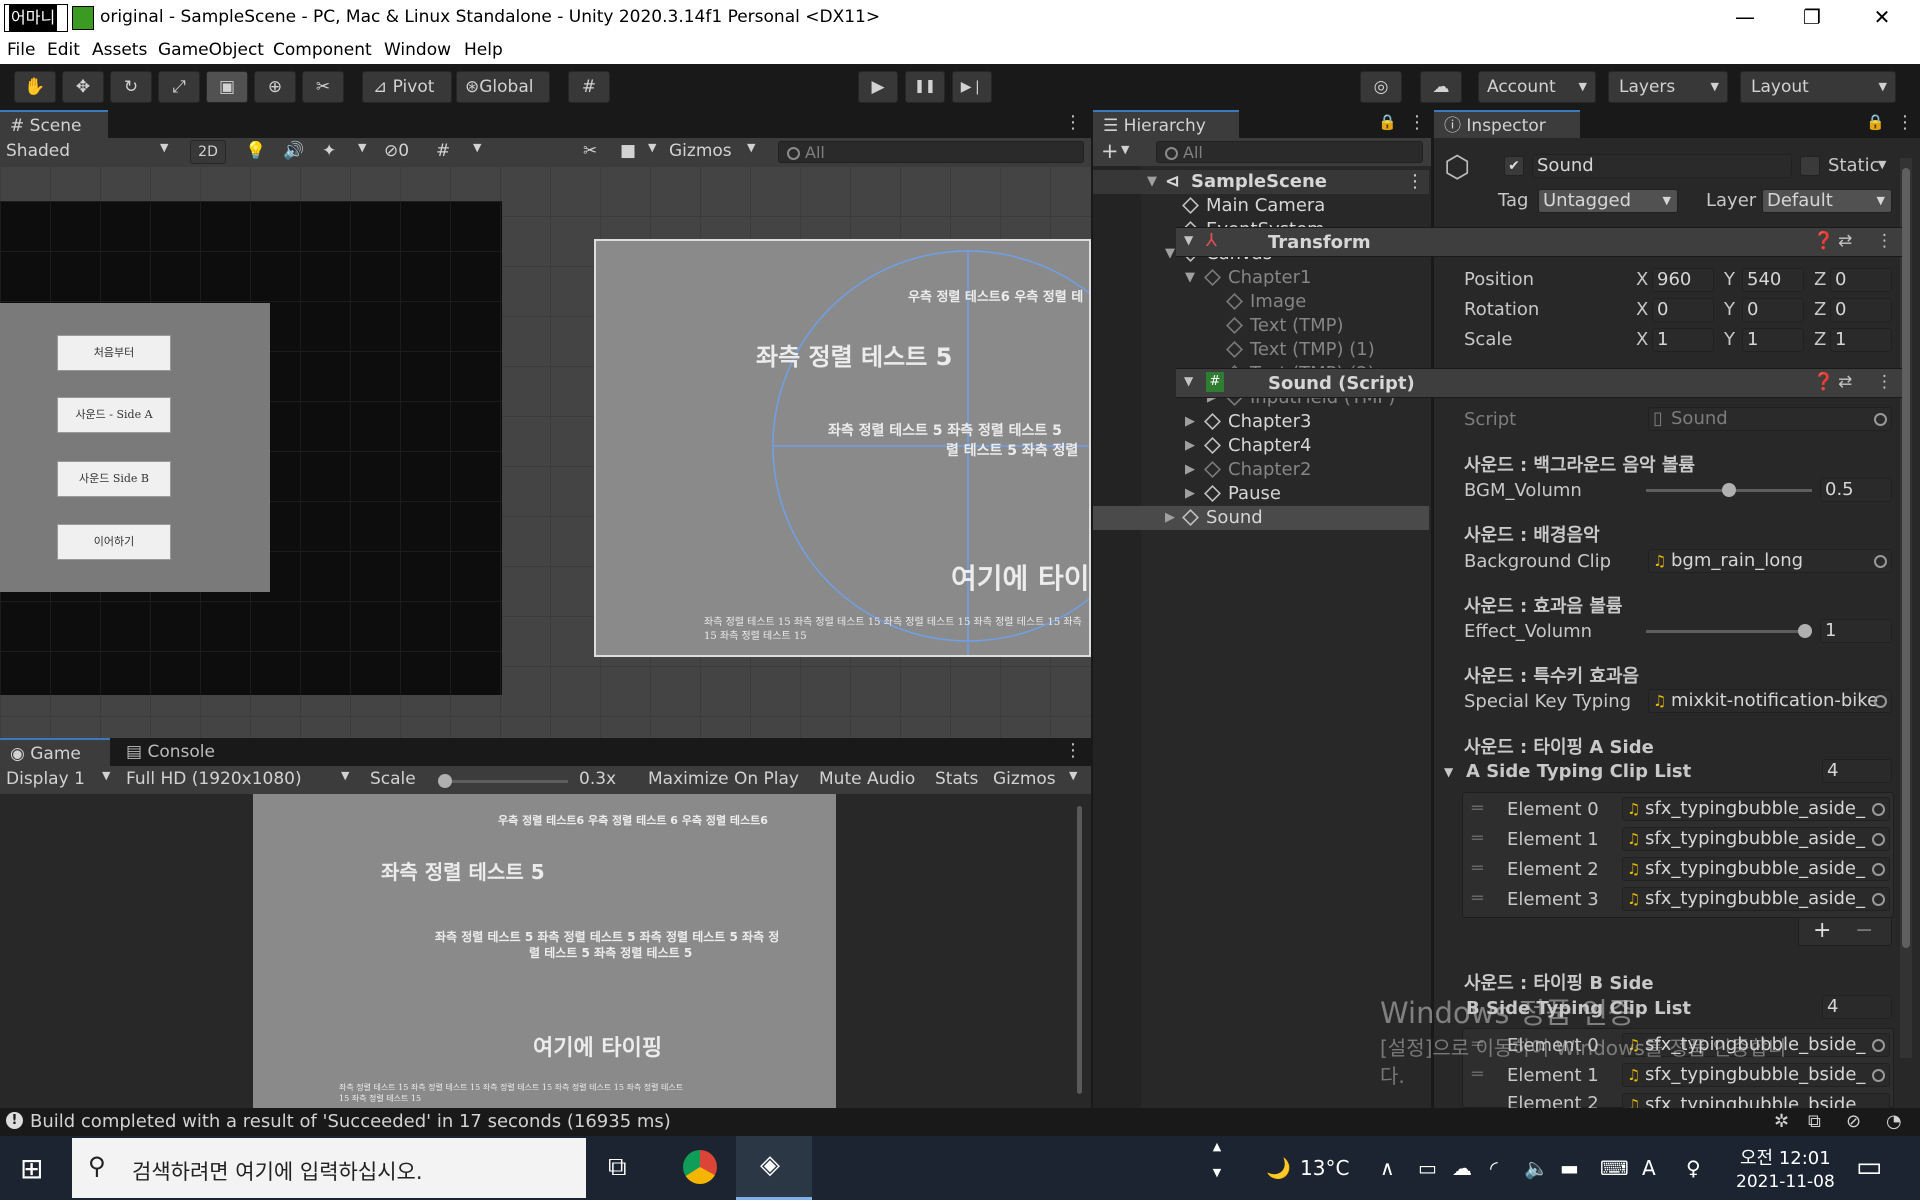 The height and width of the screenshot is (1200, 1920). What do you see at coordinates (1261, 206) in the screenshot?
I see `hierarchy-item: Main Camera` at bounding box center [1261, 206].